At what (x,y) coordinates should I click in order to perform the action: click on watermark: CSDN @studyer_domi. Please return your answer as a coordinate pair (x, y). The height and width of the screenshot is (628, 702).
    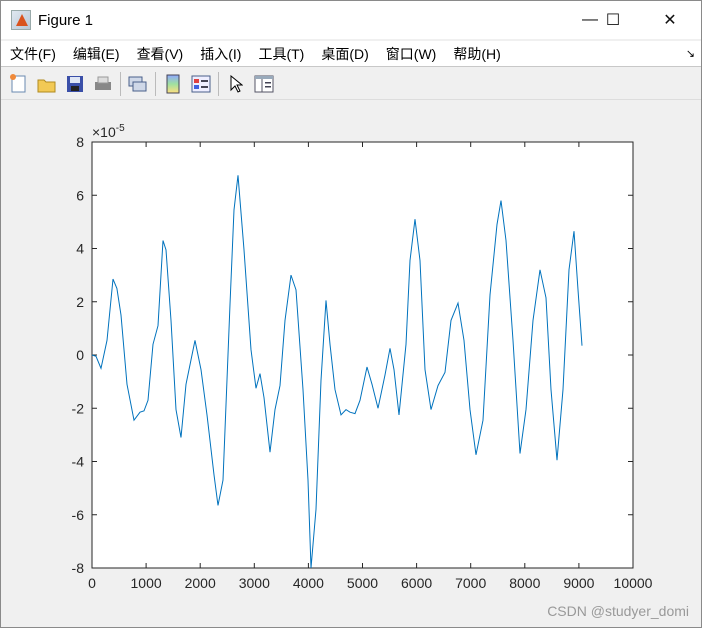
    Looking at the image, I should click on (618, 611).